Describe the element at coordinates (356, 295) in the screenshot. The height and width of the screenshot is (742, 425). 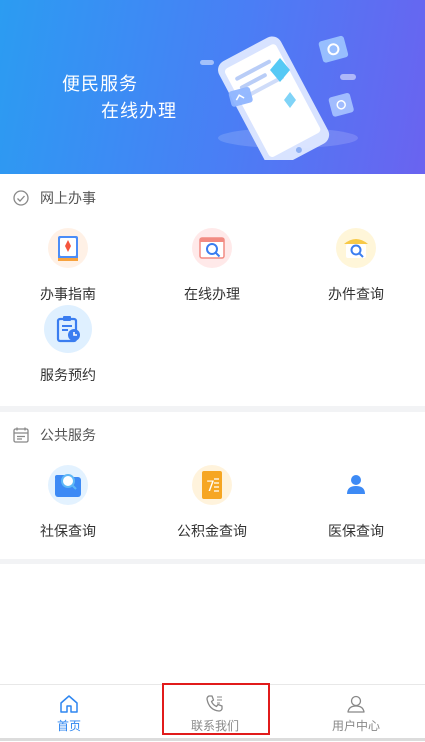
I see `tile-label: 办件查询` at that location.